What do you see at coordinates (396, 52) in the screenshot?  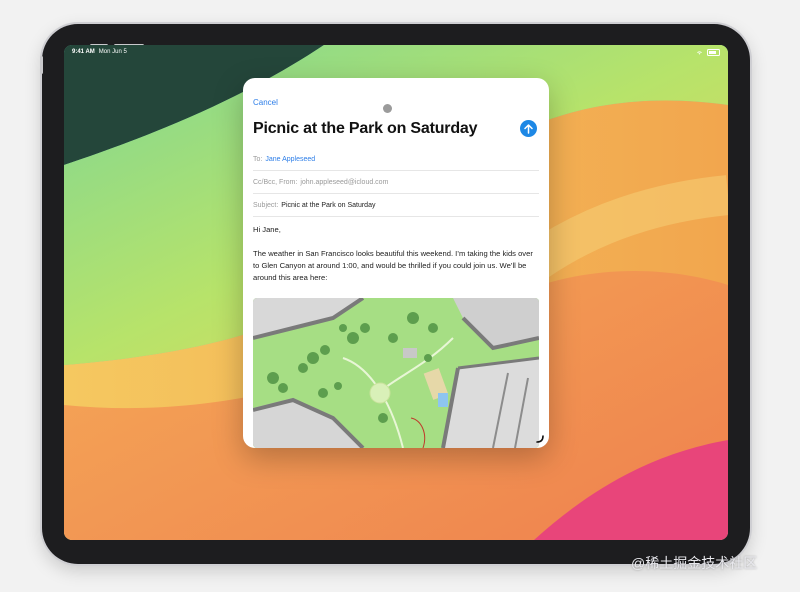 I see `status-bar: 9:41 AM Mon Jun 5` at bounding box center [396, 52].